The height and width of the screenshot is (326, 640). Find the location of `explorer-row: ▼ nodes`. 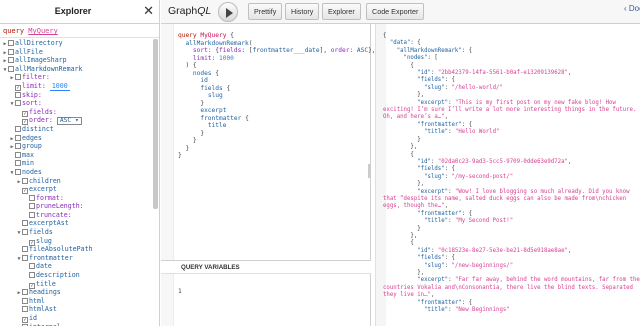

explorer-row: ▼ nodes is located at coordinates (76, 172).